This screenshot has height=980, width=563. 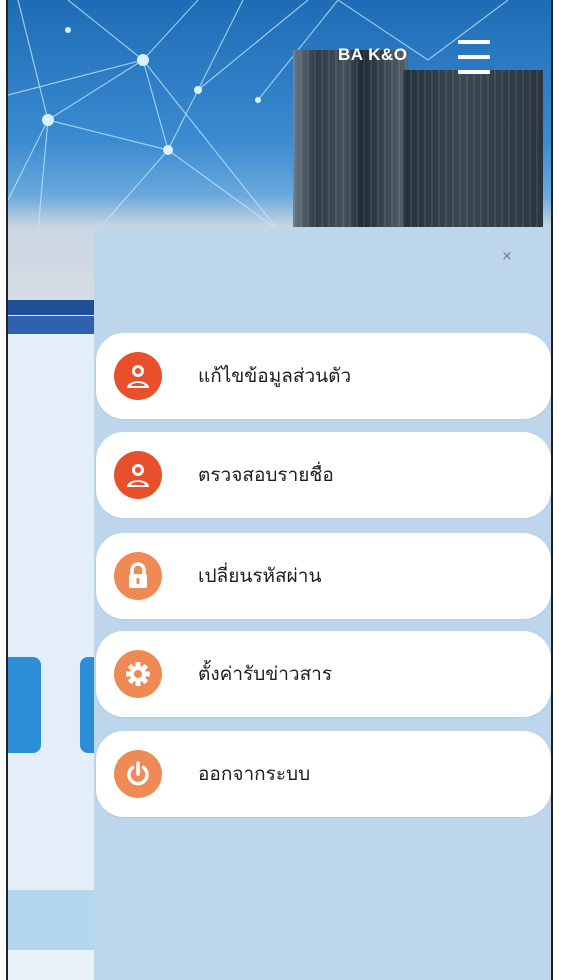 What do you see at coordinates (507, 257) in the screenshot?
I see `close-drawer-button: ×` at bounding box center [507, 257].